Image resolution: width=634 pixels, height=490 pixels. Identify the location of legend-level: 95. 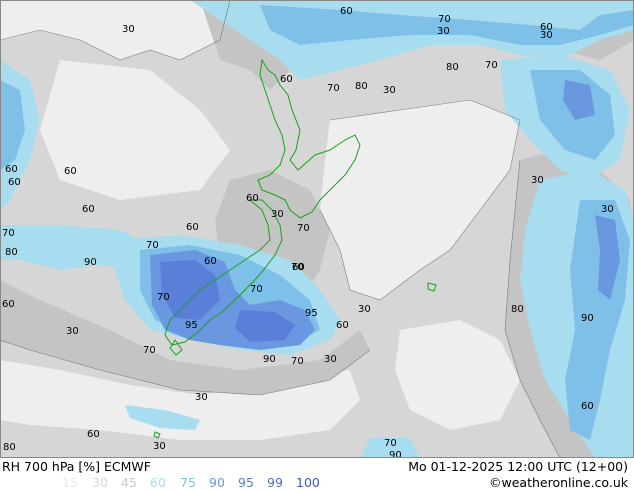
(246, 482).